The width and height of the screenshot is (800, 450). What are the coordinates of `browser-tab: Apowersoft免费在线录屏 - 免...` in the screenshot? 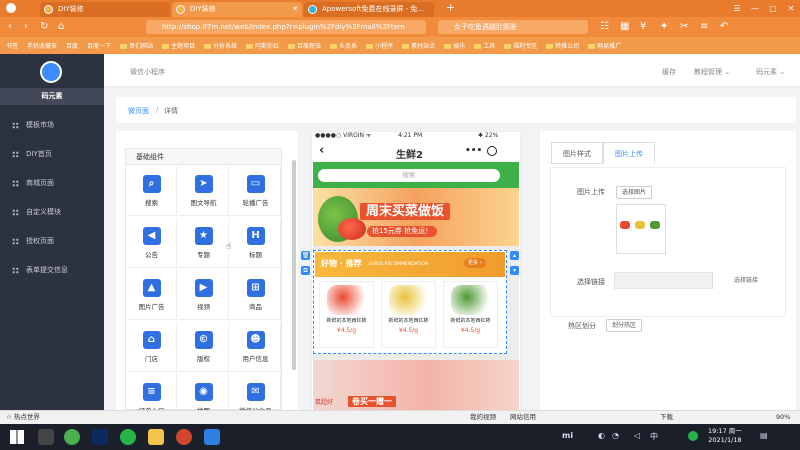 It's located at (369, 9).